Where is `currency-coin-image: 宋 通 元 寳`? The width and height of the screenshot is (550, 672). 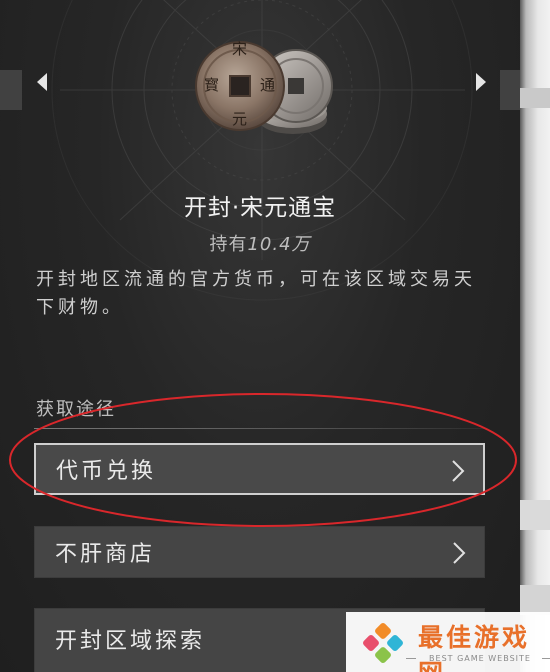 currency-coin-image: 宋 通 元 寳 is located at coordinates (263, 89).